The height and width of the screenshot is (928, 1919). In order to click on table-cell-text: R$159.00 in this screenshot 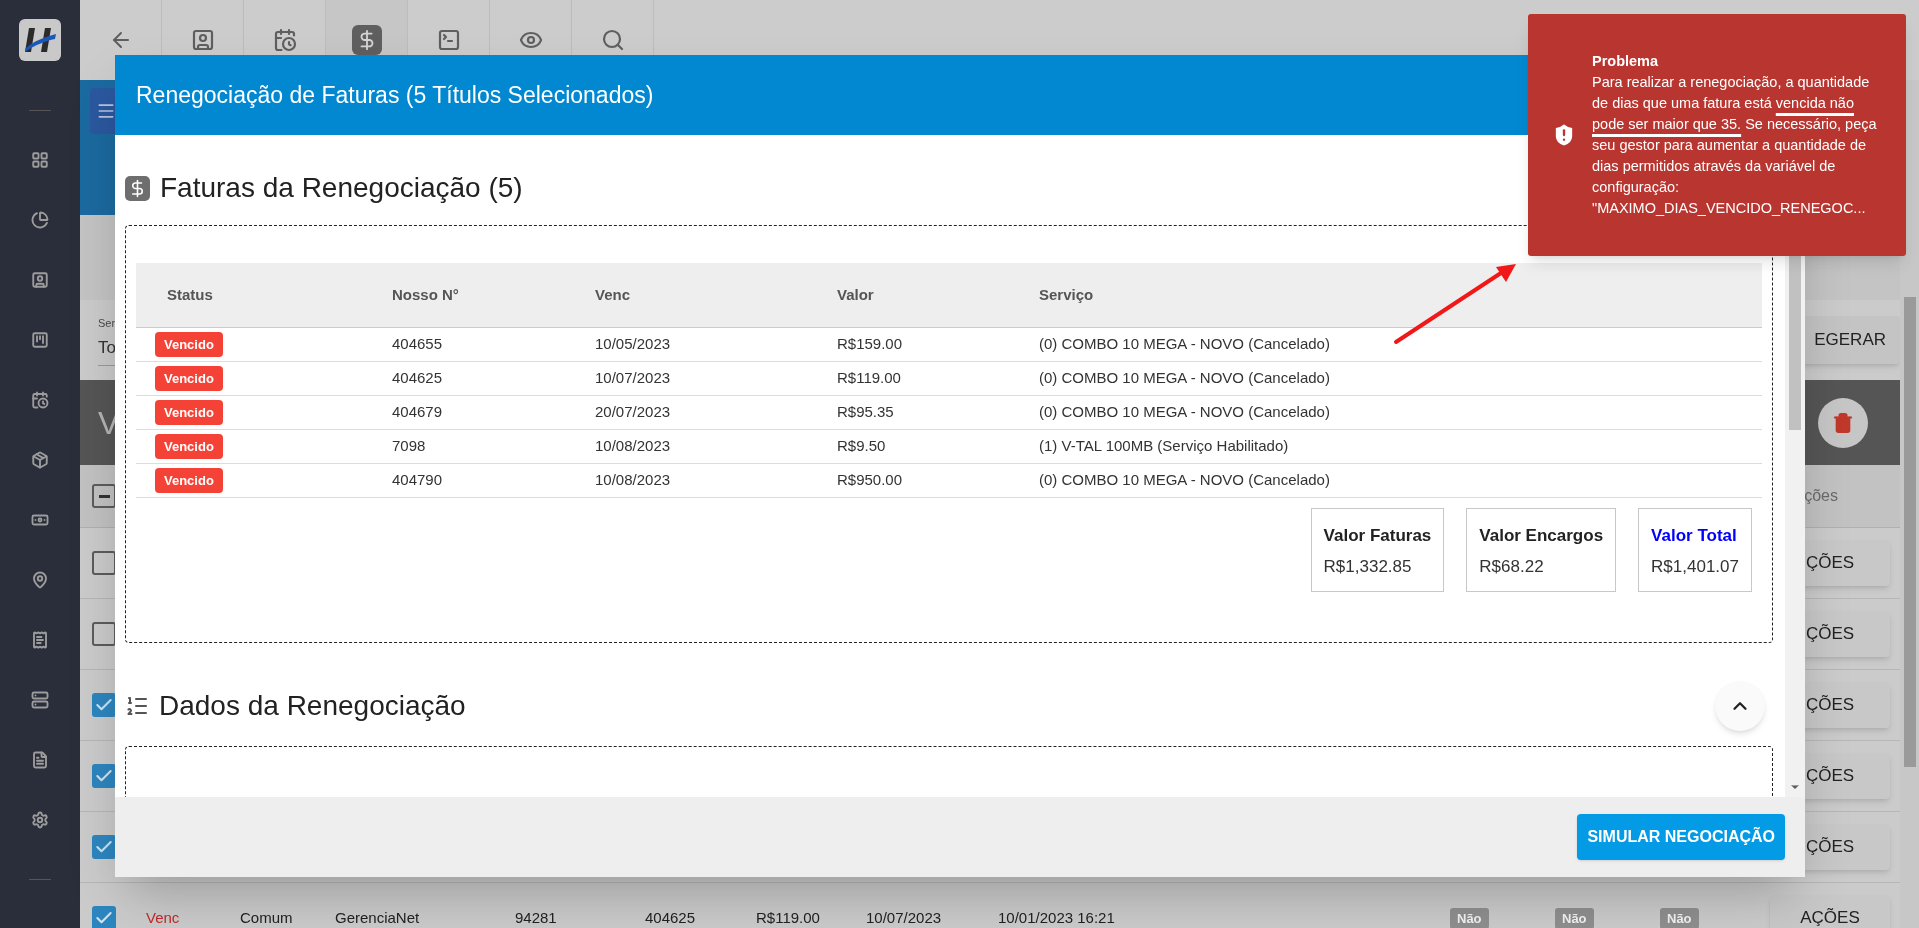, I will do `click(870, 344)`.